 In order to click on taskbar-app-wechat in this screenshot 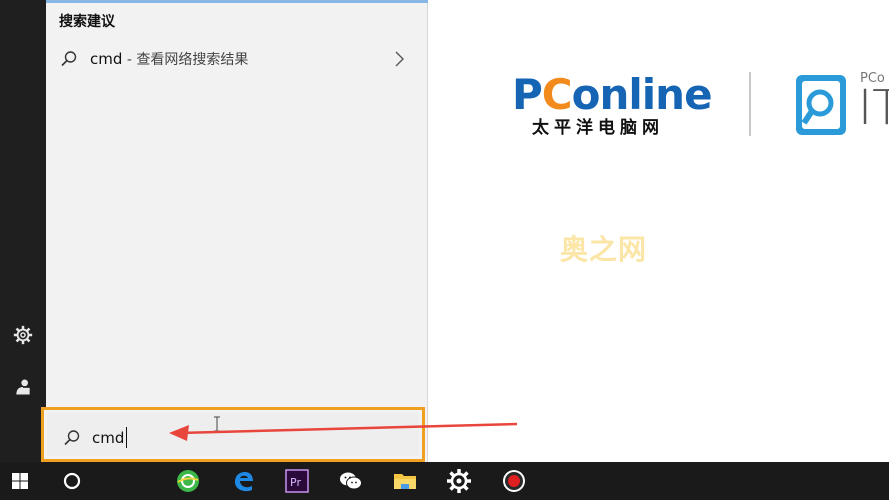, I will do `click(351, 481)`.